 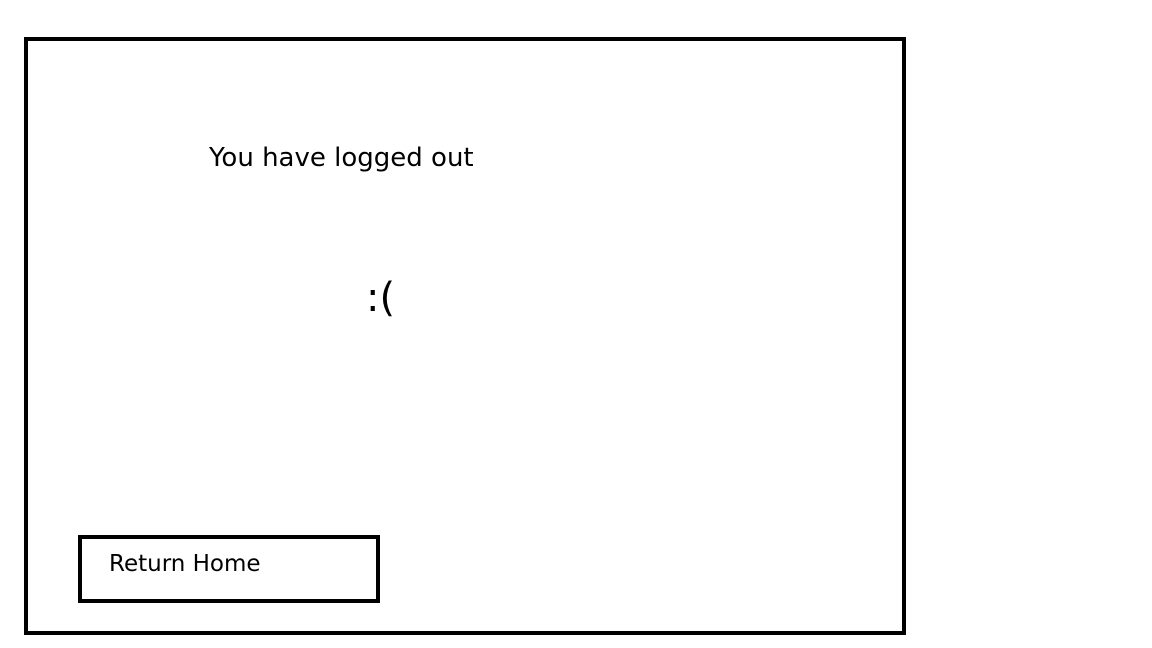 What do you see at coordinates (185, 564) in the screenshot?
I see `return-home-label: Return Home` at bounding box center [185, 564].